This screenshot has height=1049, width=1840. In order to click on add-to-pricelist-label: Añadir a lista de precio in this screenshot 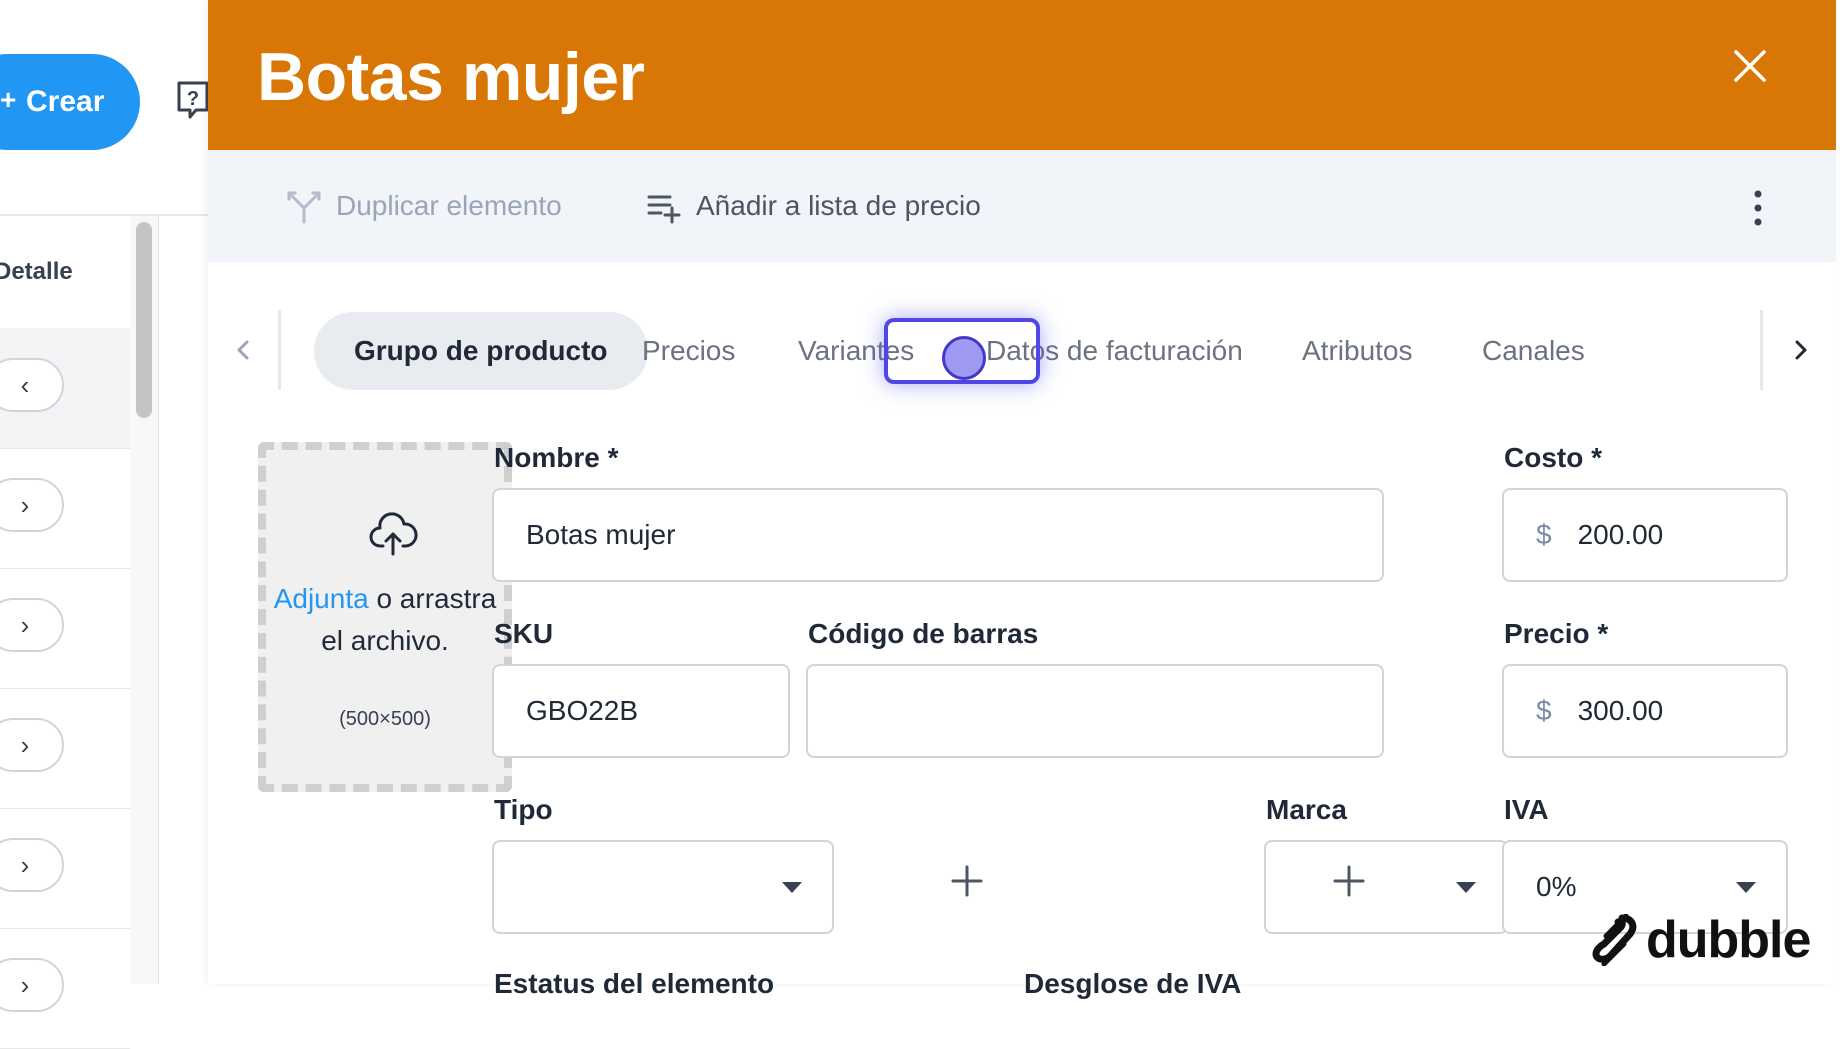, I will do `click(838, 205)`.